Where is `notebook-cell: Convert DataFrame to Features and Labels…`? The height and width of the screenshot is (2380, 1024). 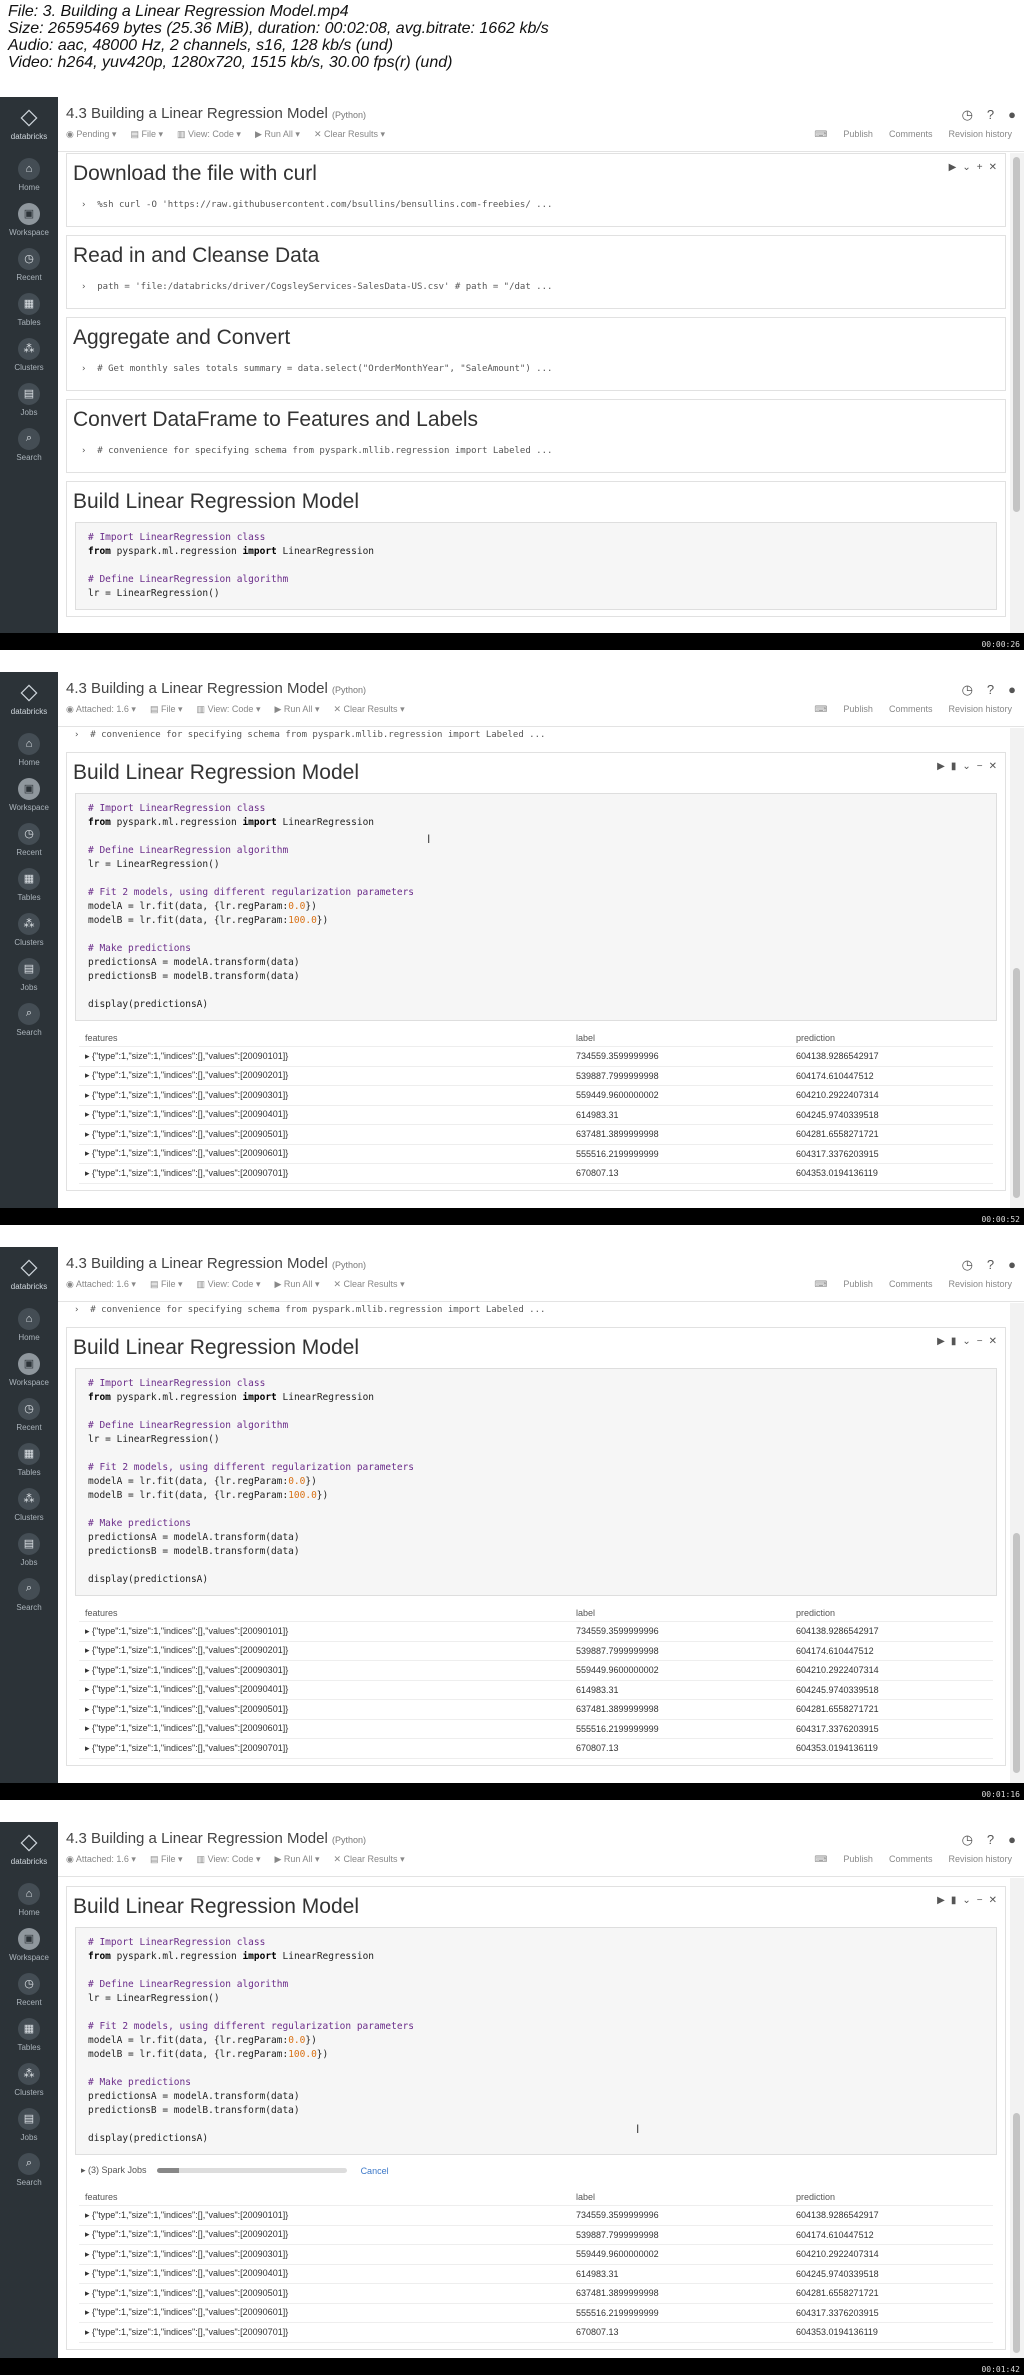
notebook-cell: Convert DataFrame to Features and Labels… is located at coordinates (536, 436).